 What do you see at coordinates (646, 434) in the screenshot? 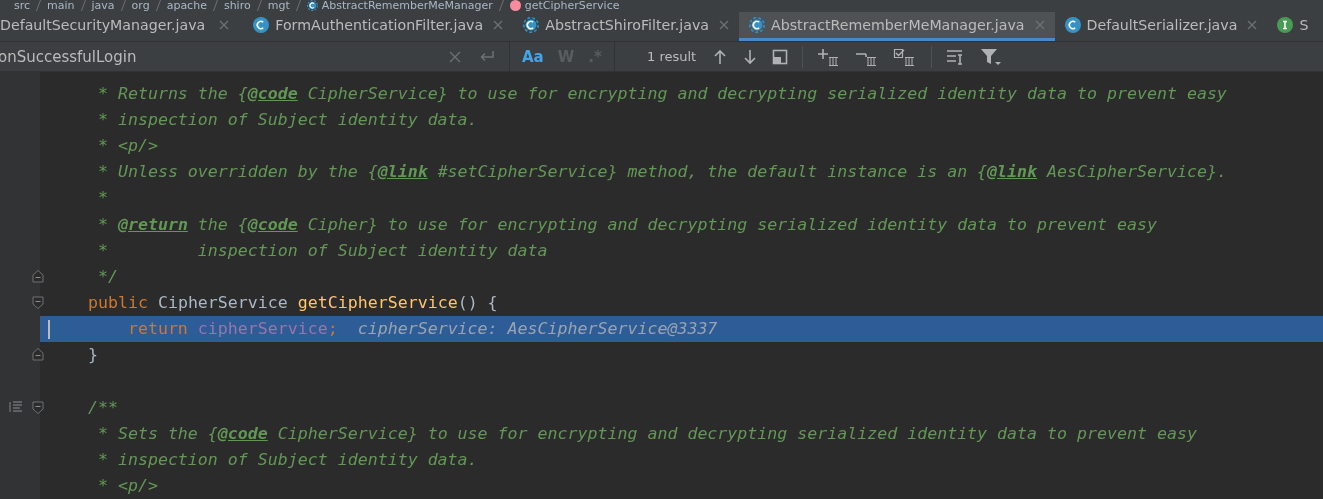
I see `code-line: * Sets the {@code CipherService} to use for encrypting and decrypting serialized identity data to prevent easy` at bounding box center [646, 434].